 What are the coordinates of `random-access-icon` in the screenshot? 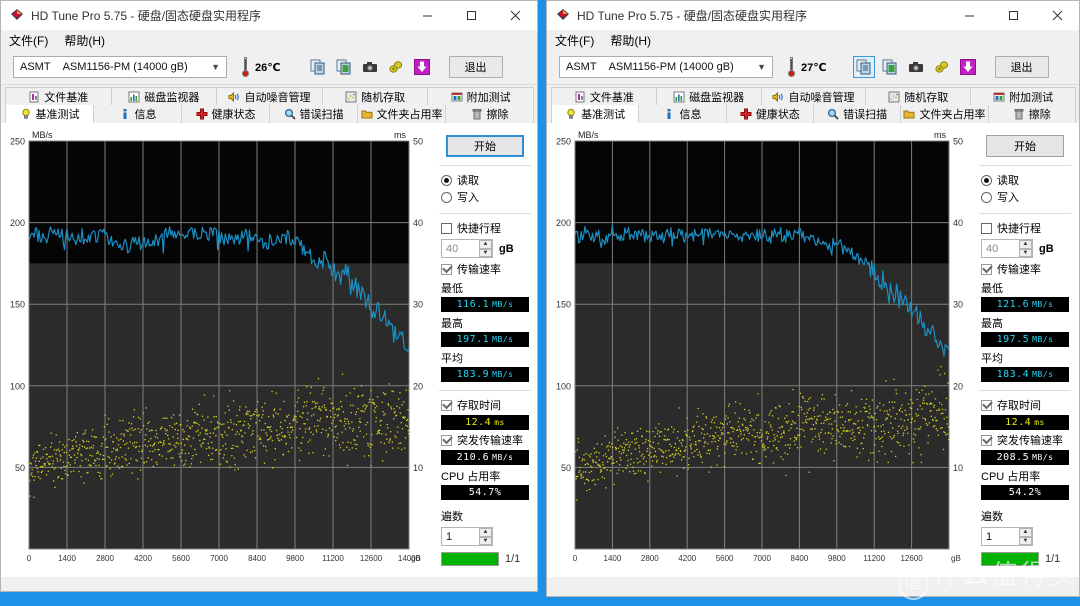 It's located at (351, 96).